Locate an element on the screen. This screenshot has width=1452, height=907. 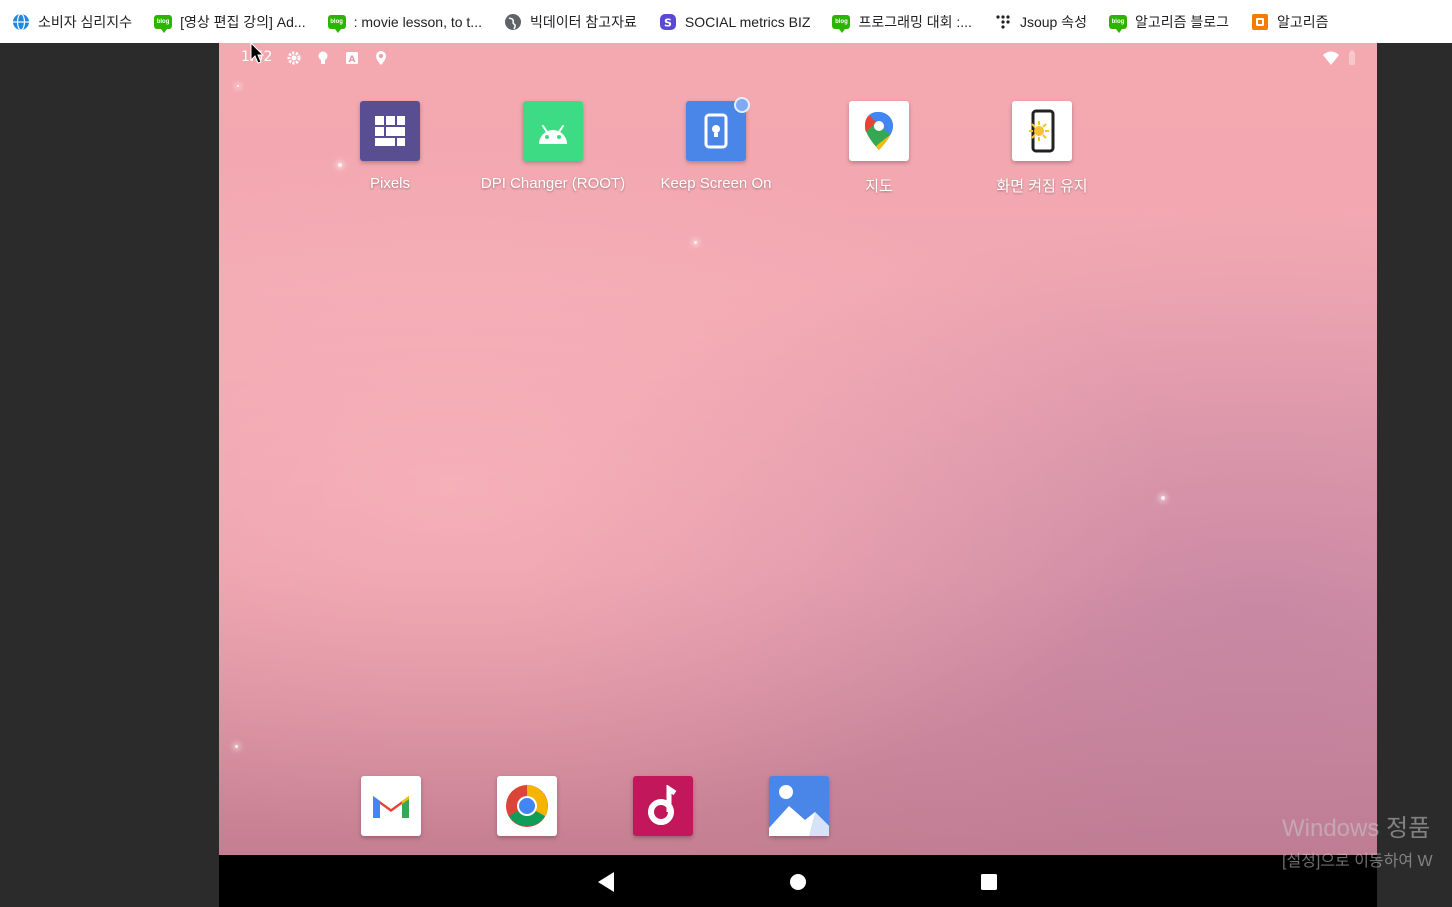
android-icon is located at coordinates (553, 131).